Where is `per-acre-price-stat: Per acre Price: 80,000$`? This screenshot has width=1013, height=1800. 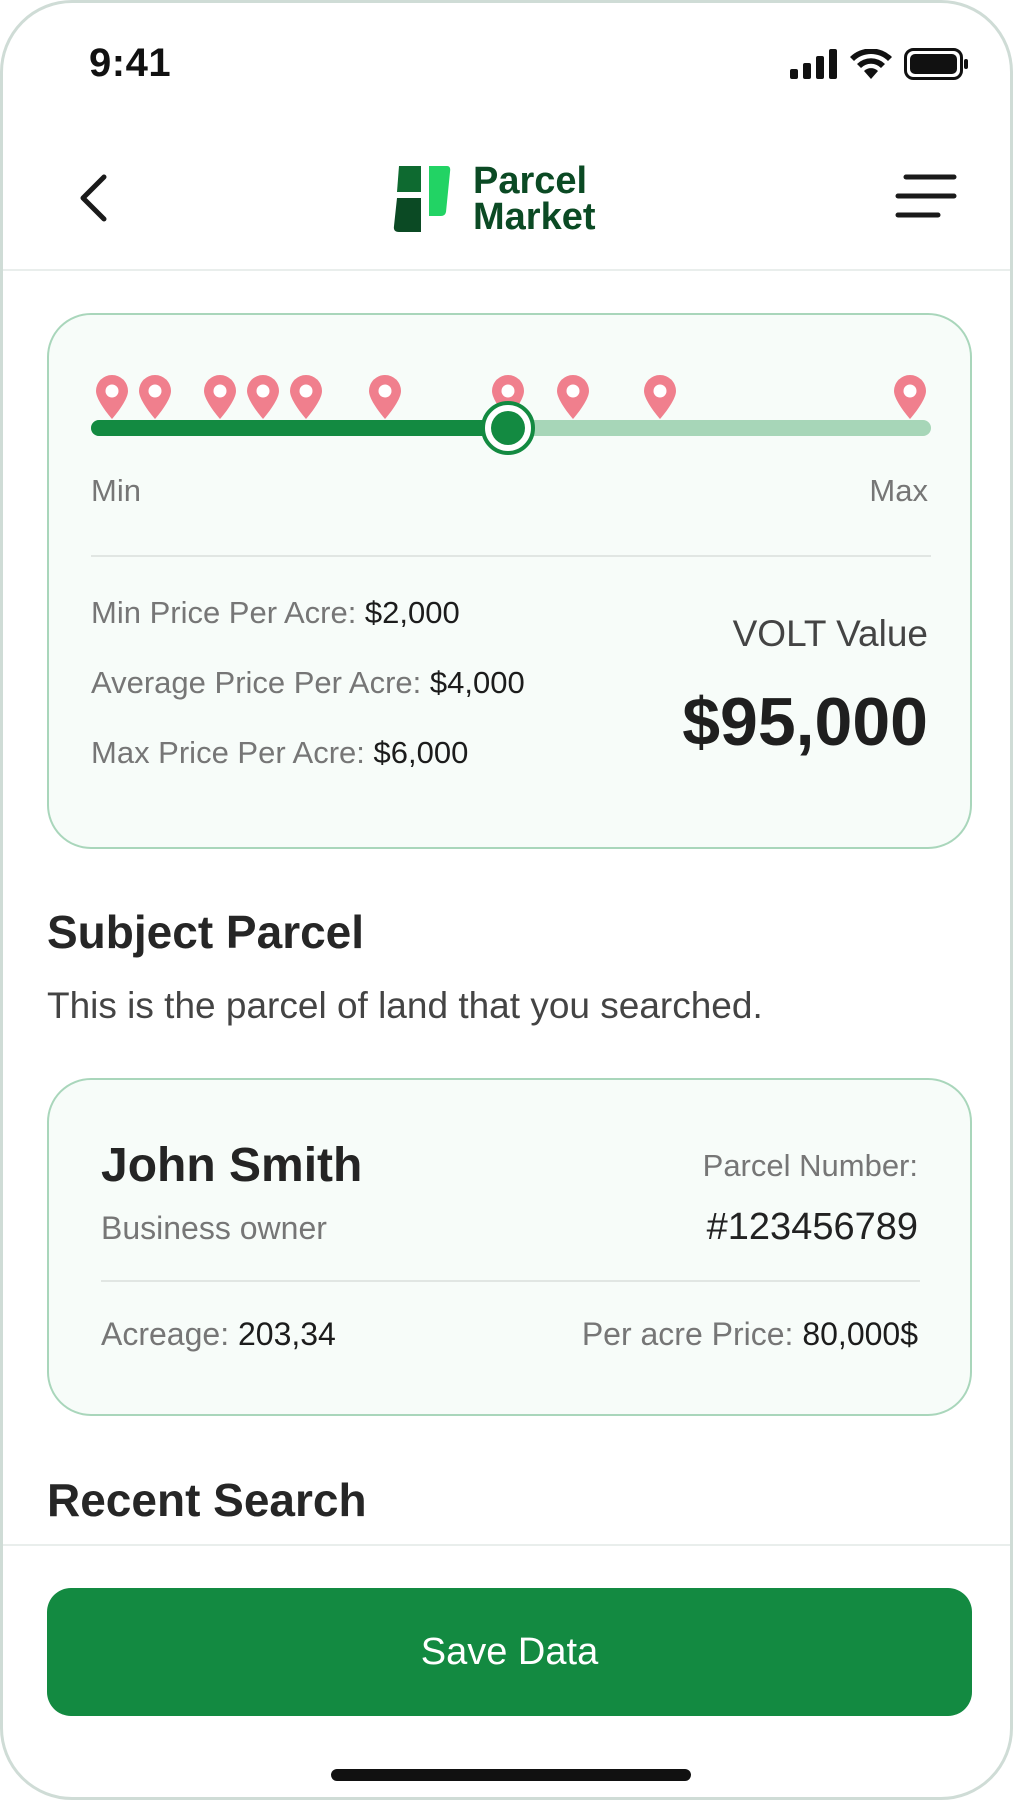
per-acre-price-stat: Per acre Price: 80,000$ is located at coordinates (750, 1334).